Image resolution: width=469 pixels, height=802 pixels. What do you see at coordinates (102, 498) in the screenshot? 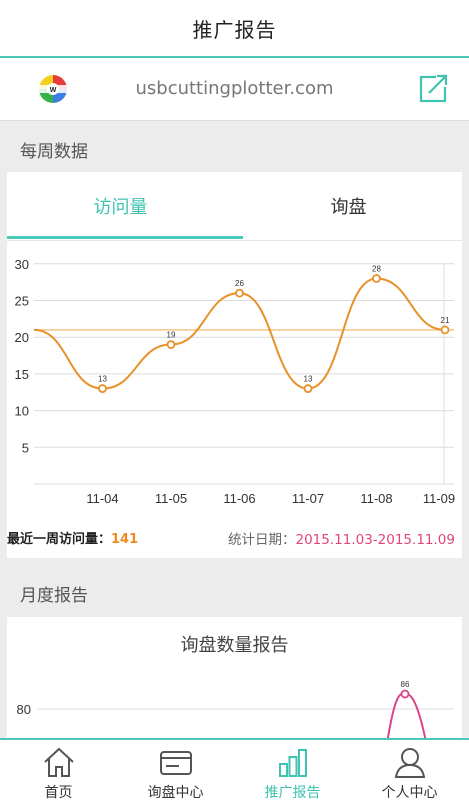
I see `x-tick-label: 11-04` at bounding box center [102, 498].